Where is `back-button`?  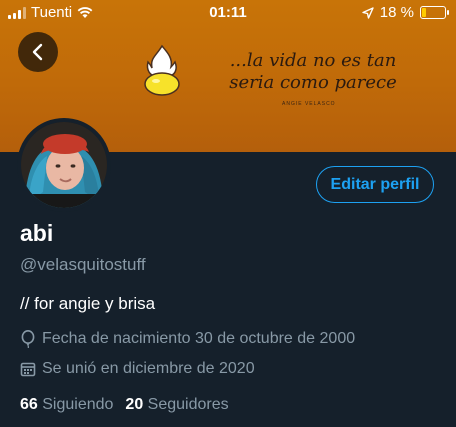
back-button is located at coordinates (38, 52).